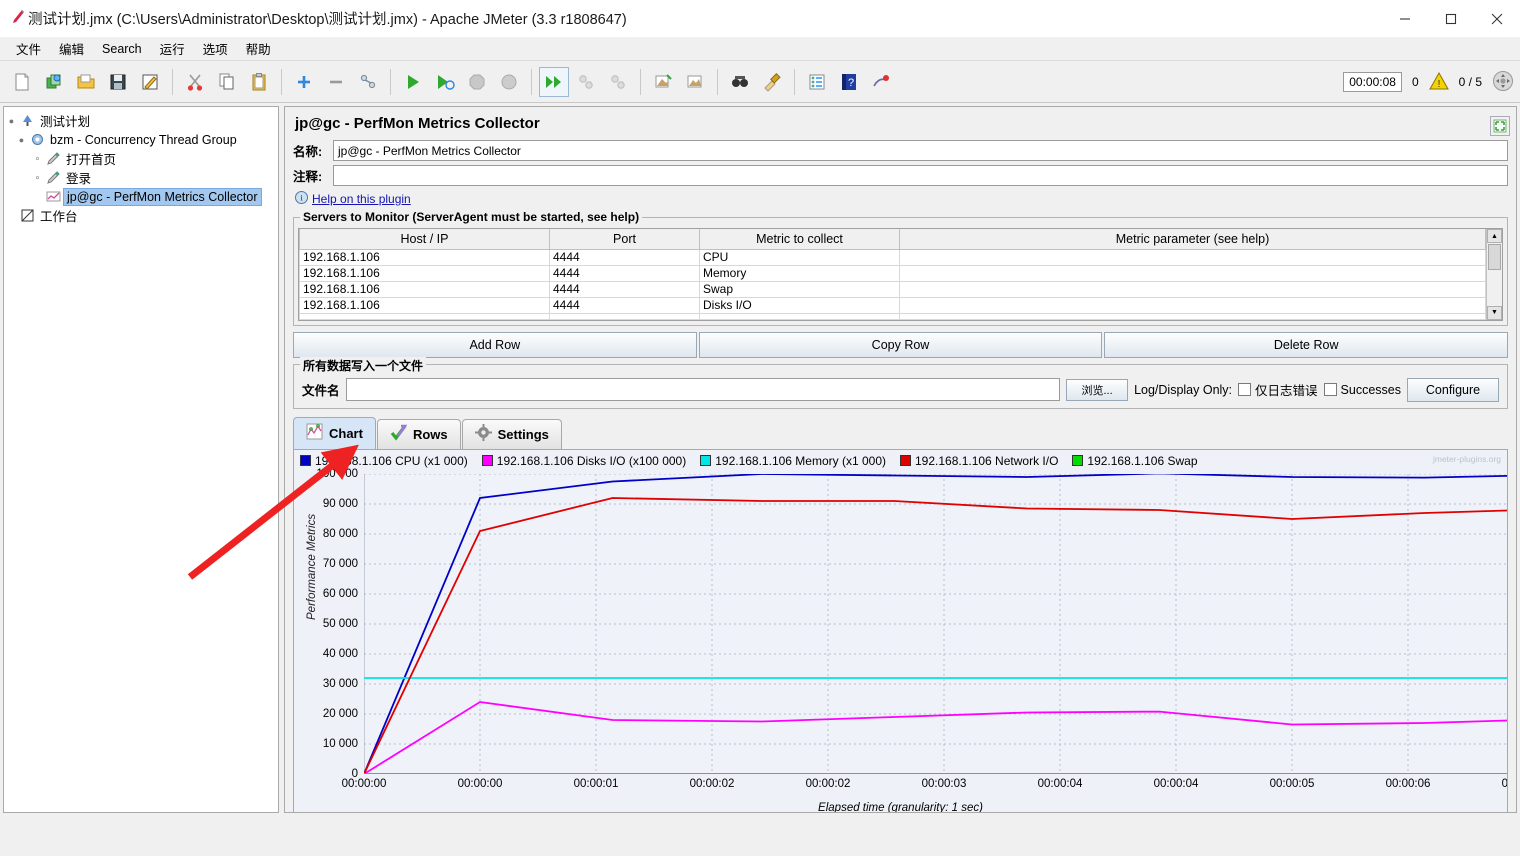  I want to click on save-as-icon, so click(150, 82).